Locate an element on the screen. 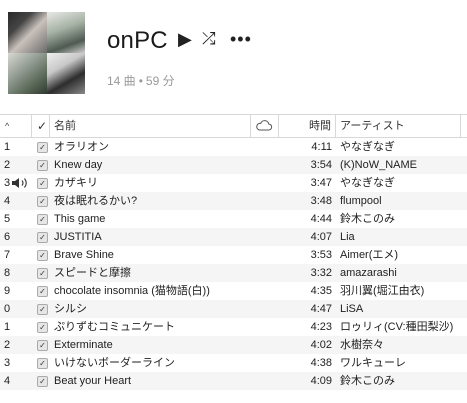  track-name: Exterminate is located at coordinates (83, 345).